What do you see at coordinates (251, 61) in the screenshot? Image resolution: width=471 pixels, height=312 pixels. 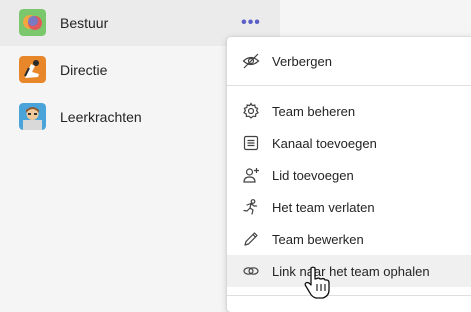 I see `eye-off-icon` at bounding box center [251, 61].